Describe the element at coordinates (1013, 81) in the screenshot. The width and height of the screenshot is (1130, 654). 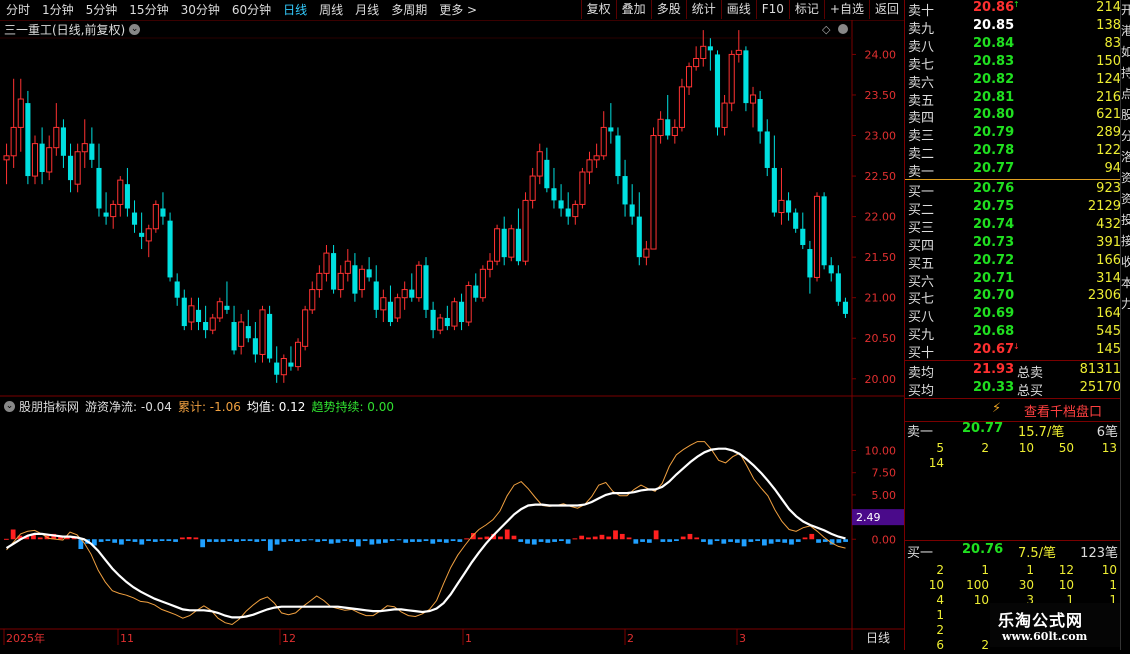
I see `ask-row-4: 卖六 20.82 124` at that location.